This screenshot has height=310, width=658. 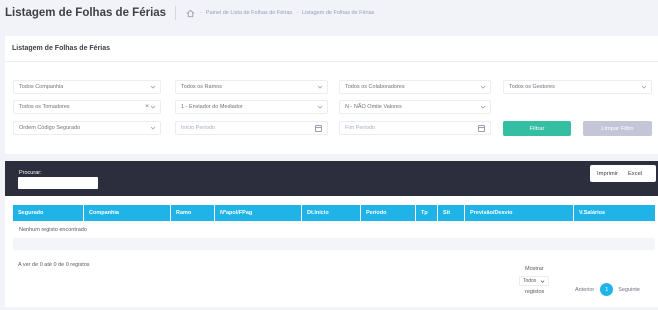 I want to click on page-1-button: 1, so click(x=607, y=289).